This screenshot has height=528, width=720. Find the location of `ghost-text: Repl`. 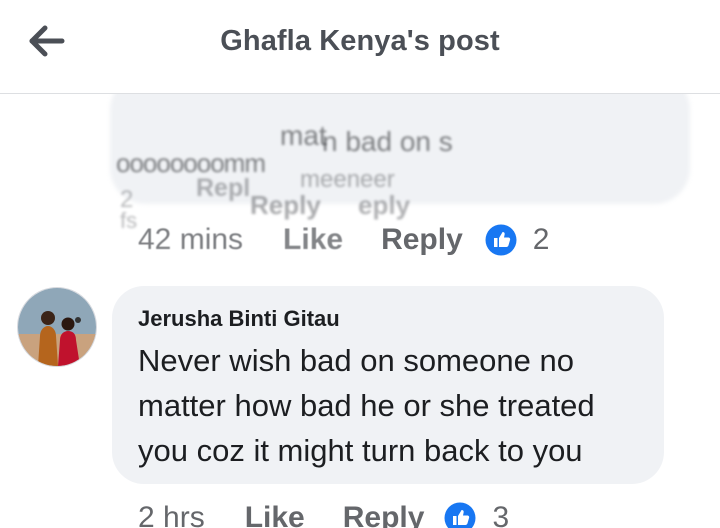

ghost-text: Repl is located at coordinates (223, 188).